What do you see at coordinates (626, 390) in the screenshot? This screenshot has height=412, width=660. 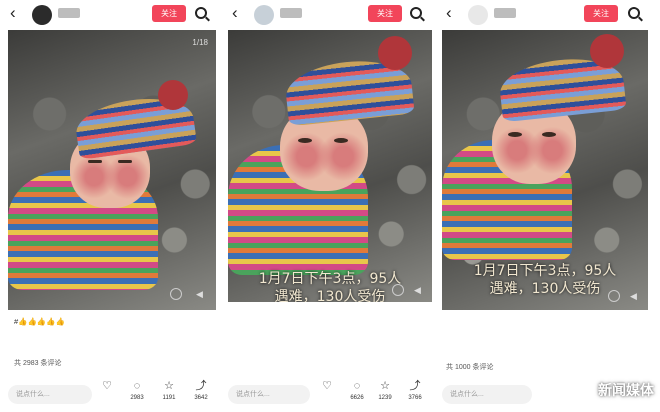 I see `watermark: 新闻媒体` at bounding box center [626, 390].